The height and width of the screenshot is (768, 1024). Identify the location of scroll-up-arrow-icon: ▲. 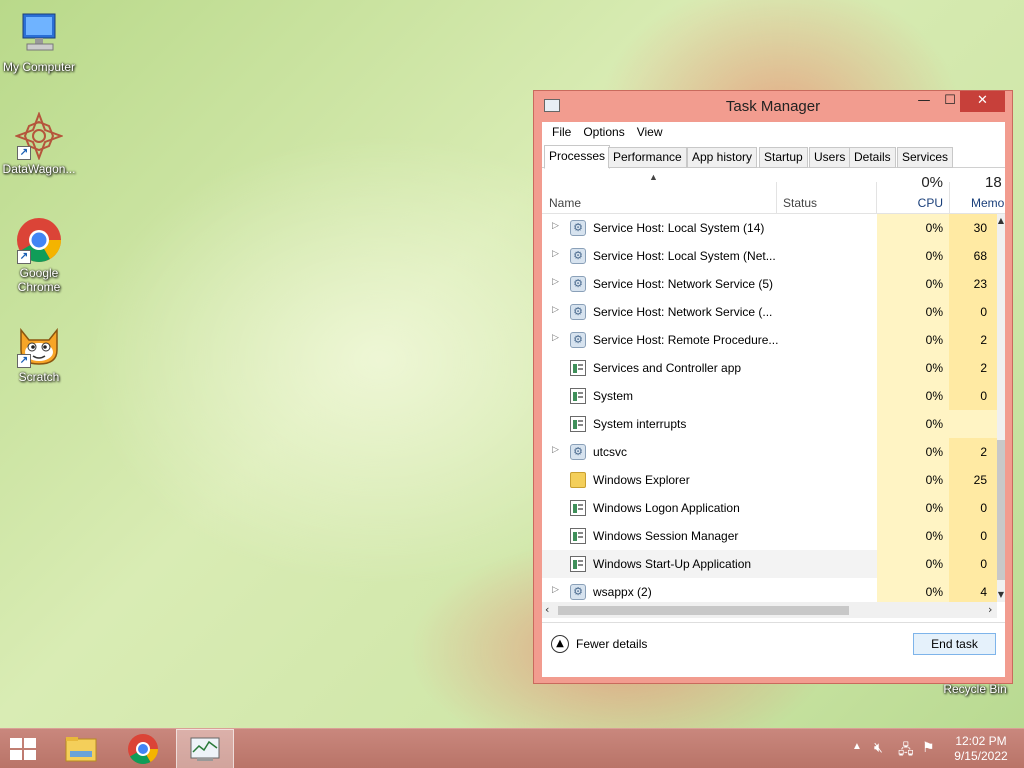
(1001, 220).